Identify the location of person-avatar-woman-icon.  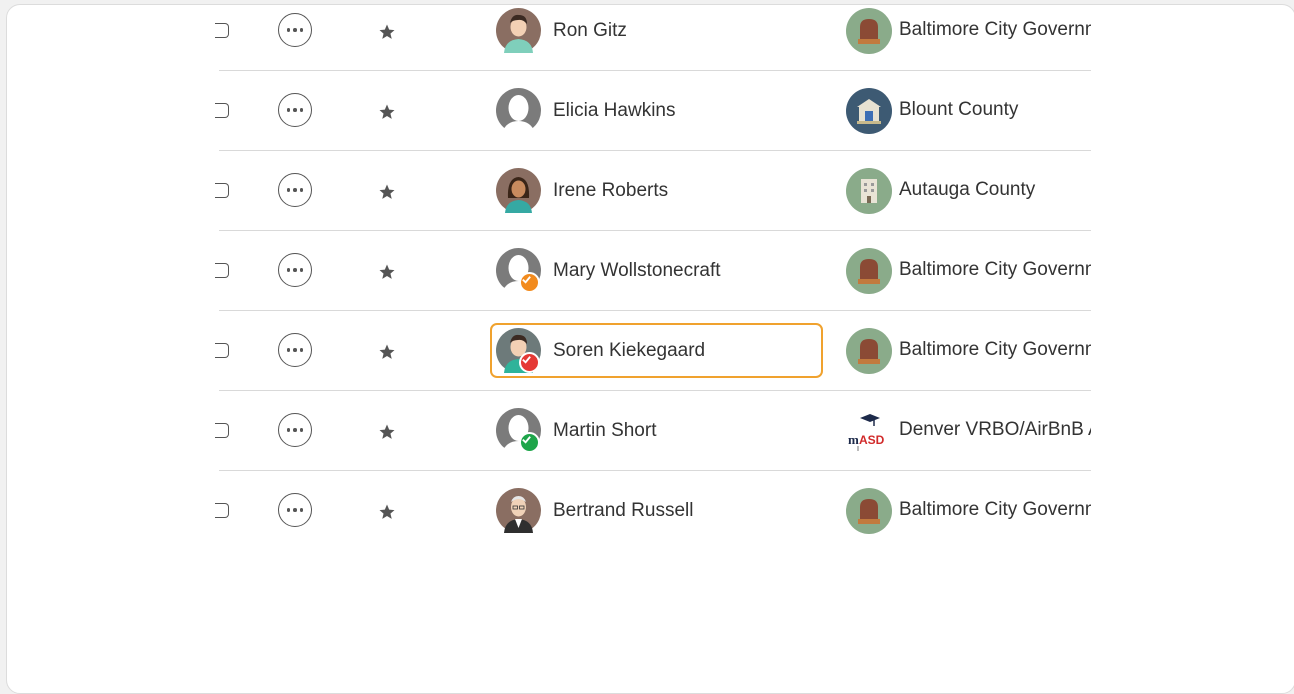
(518, 190).